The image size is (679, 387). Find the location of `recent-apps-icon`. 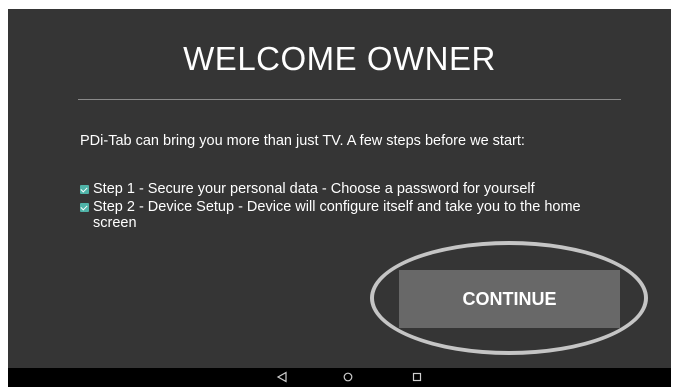

recent-apps-icon is located at coordinates (417, 377).